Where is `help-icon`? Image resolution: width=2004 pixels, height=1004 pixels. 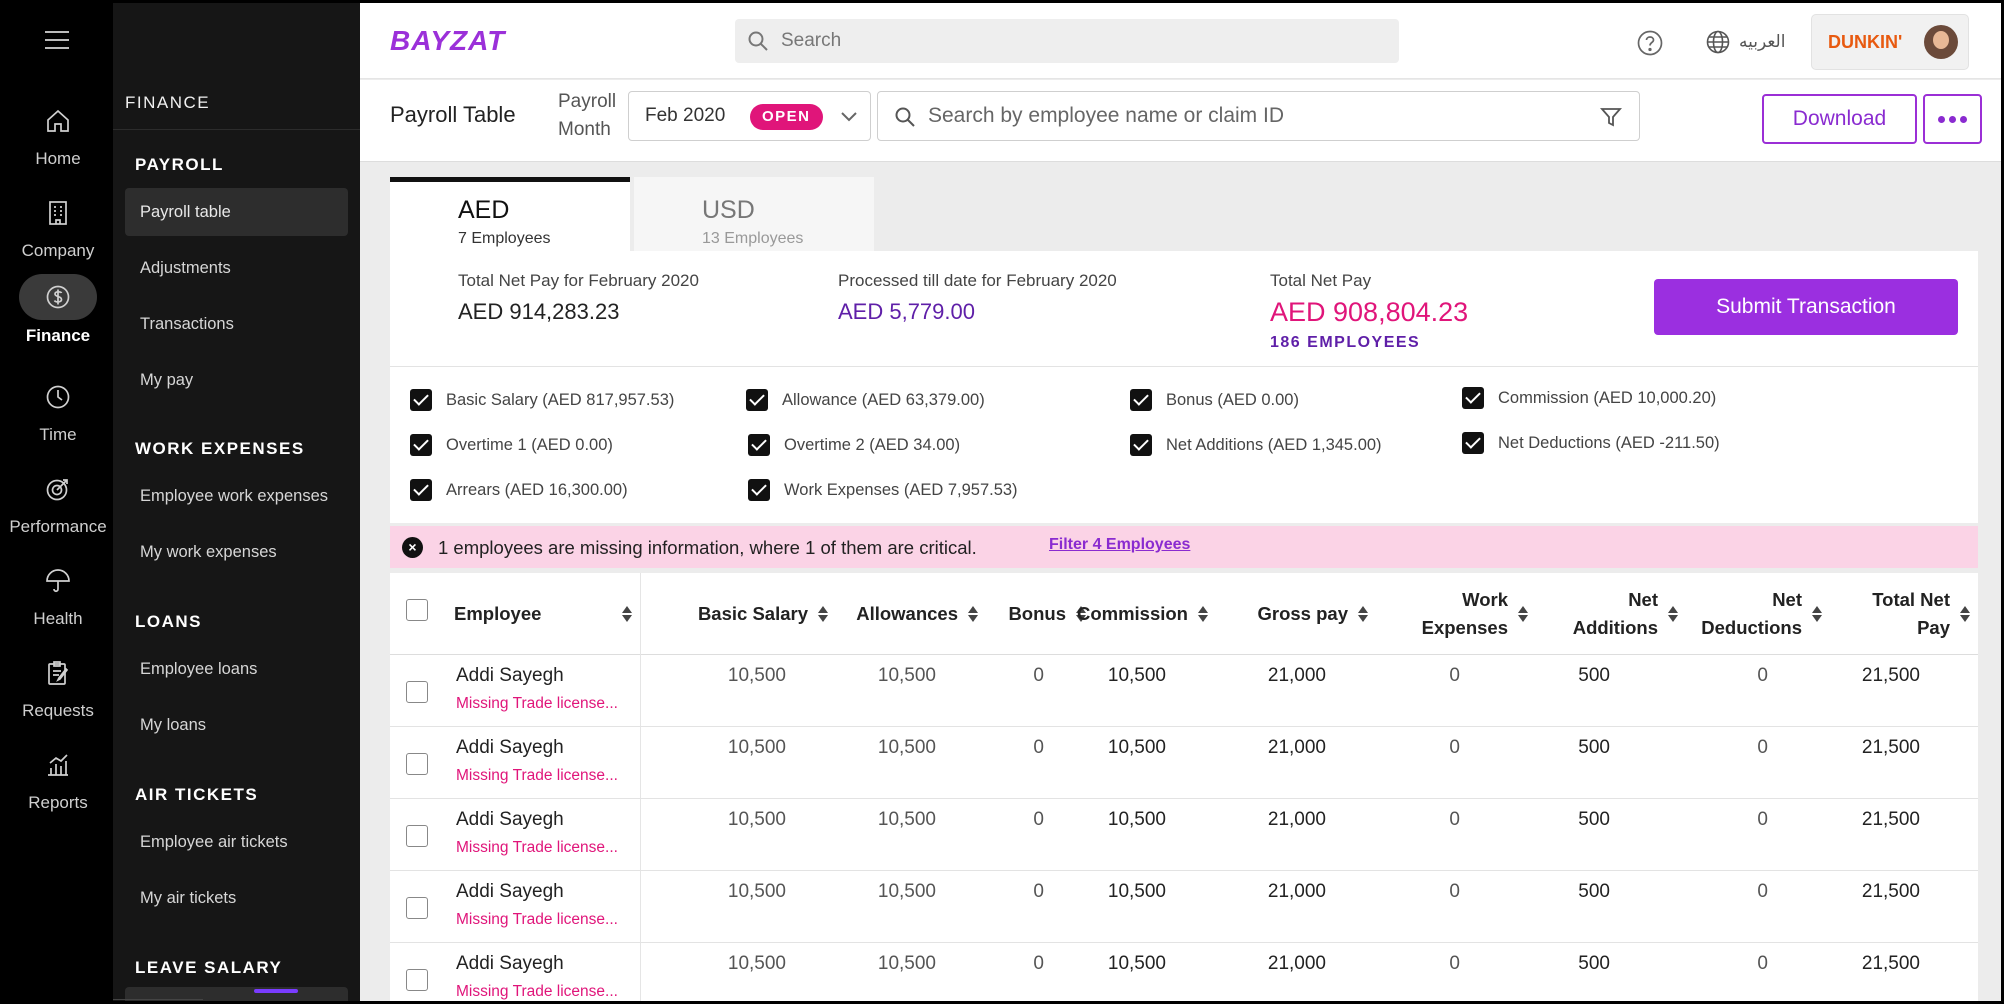
help-icon is located at coordinates (1650, 43).